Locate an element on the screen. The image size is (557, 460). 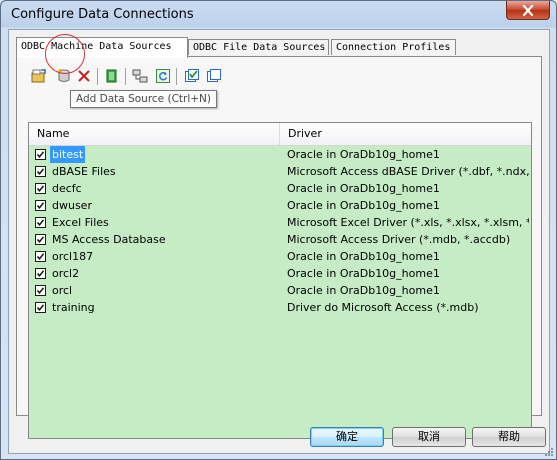
list-header: Name Driver is located at coordinates (280, 134).